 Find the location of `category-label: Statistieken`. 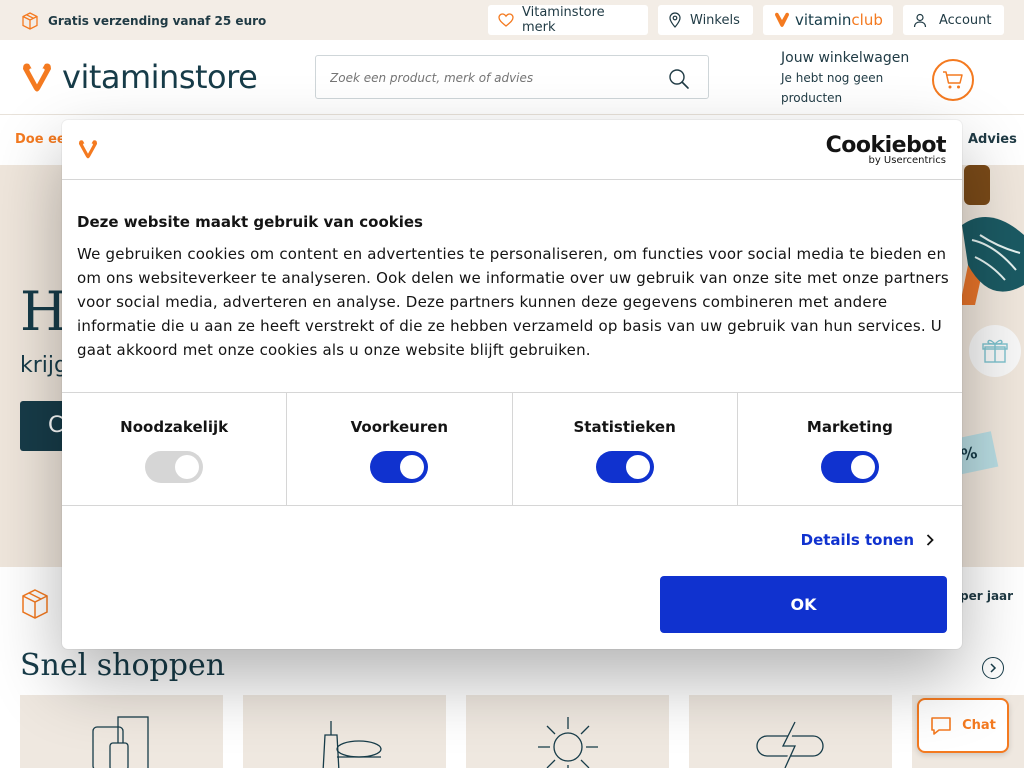

category-label: Statistieken is located at coordinates (624, 427).